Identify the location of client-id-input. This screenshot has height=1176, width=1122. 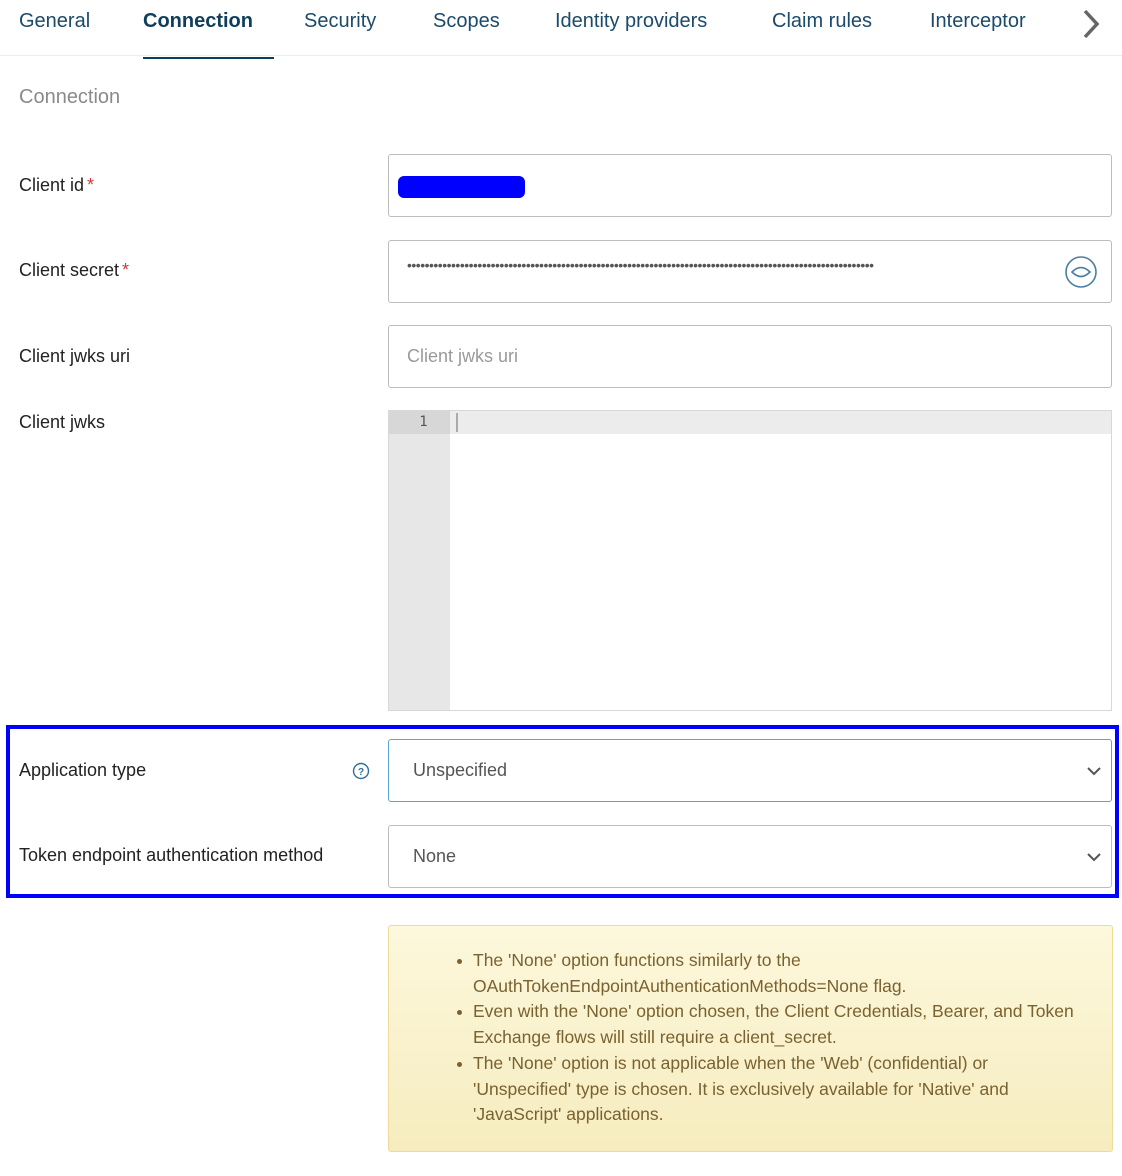
(750, 185).